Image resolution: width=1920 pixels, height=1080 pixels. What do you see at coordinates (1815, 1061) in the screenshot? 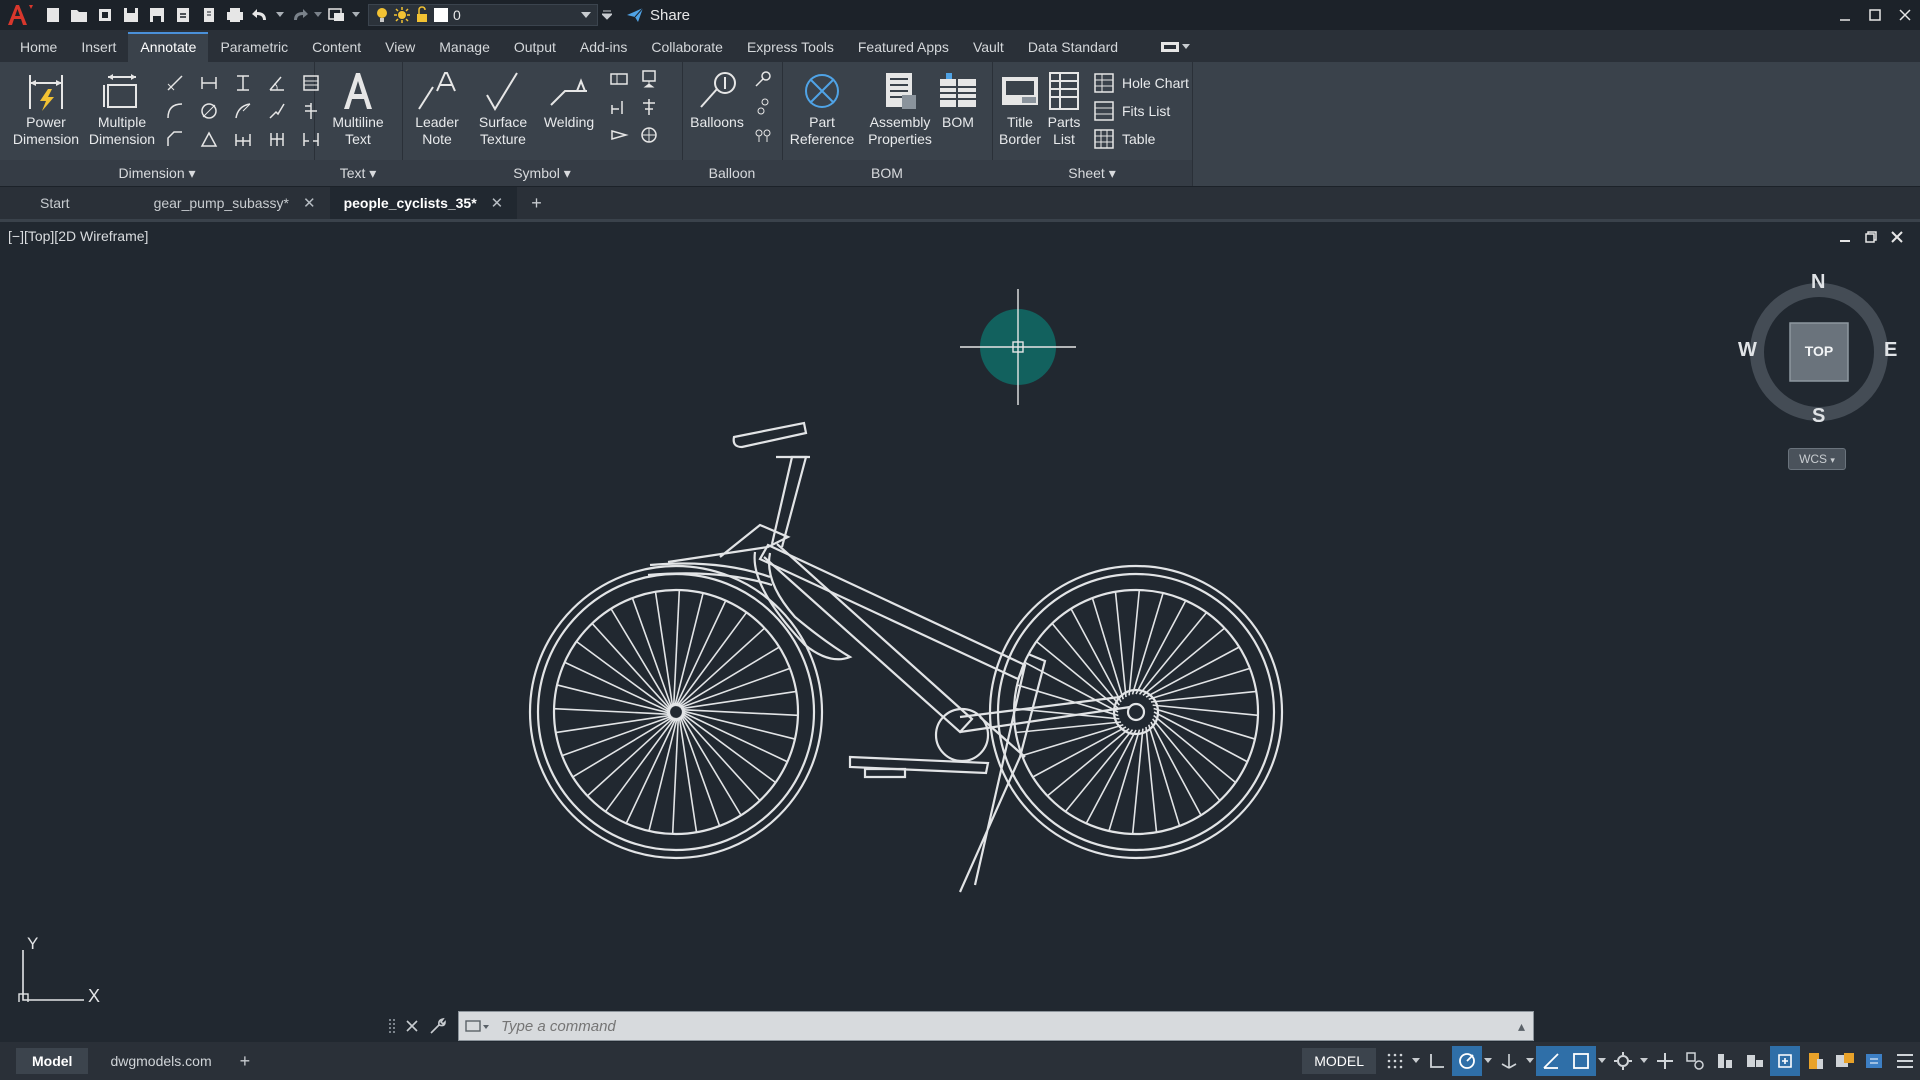
I see `hardware-acceleration-icon` at bounding box center [1815, 1061].